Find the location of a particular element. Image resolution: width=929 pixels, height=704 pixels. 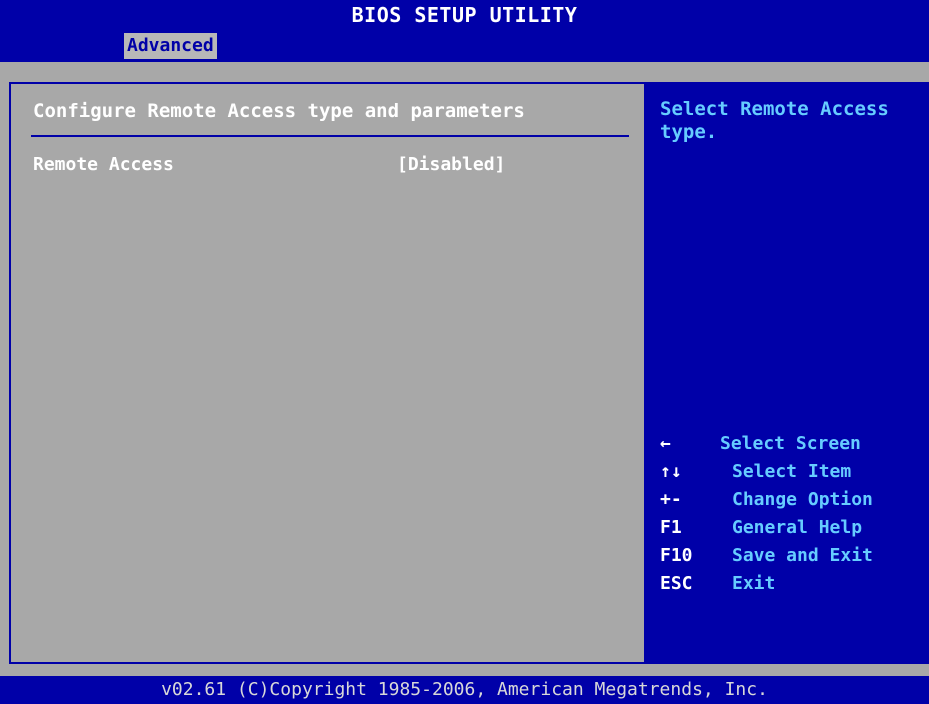

left-arrow-icon: ← is located at coordinates (665, 443).